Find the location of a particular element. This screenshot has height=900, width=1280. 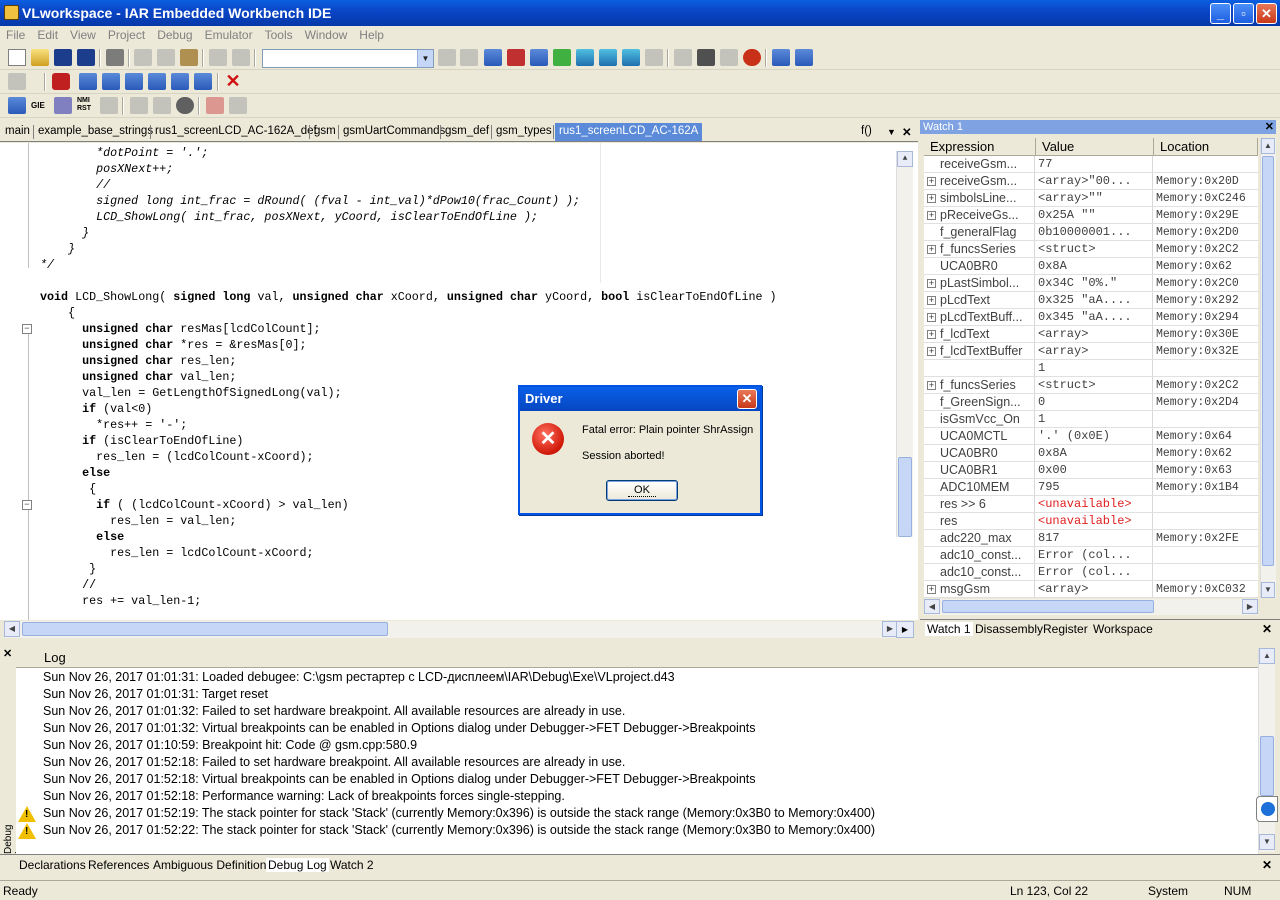

redo-icon is located at coordinates (241, 57).